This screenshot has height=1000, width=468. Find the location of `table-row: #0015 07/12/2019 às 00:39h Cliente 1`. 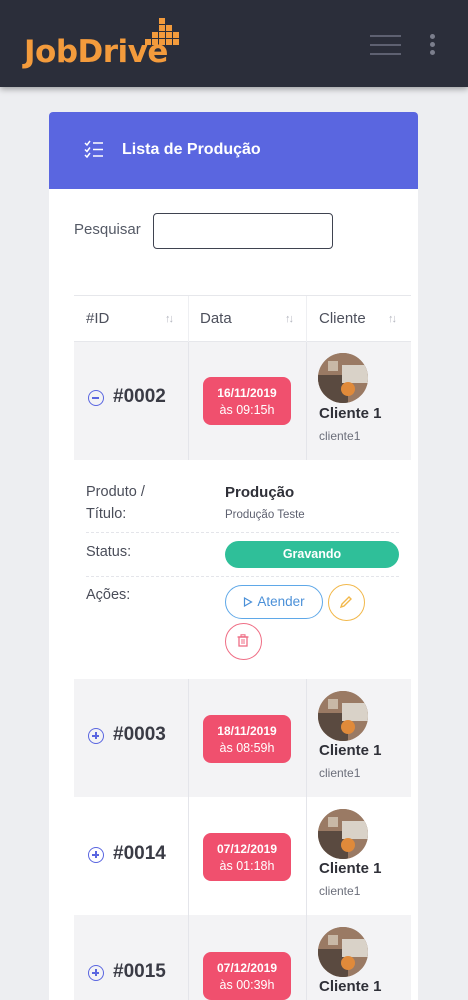

table-row: #0015 07/12/2019 às 00:39h Cliente 1 is located at coordinates (242, 957).